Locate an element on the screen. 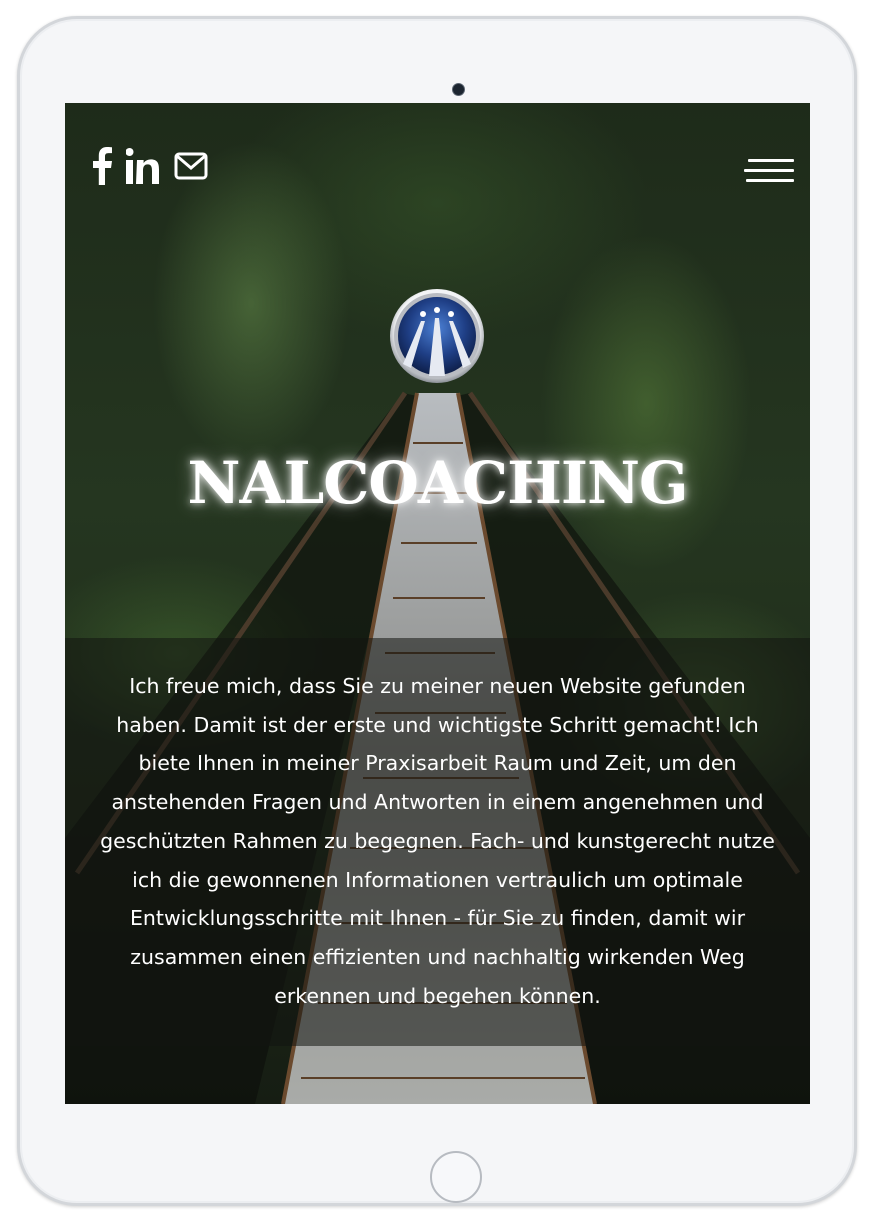 The height and width of the screenshot is (1224, 874). social-links is located at coordinates (157, 166).